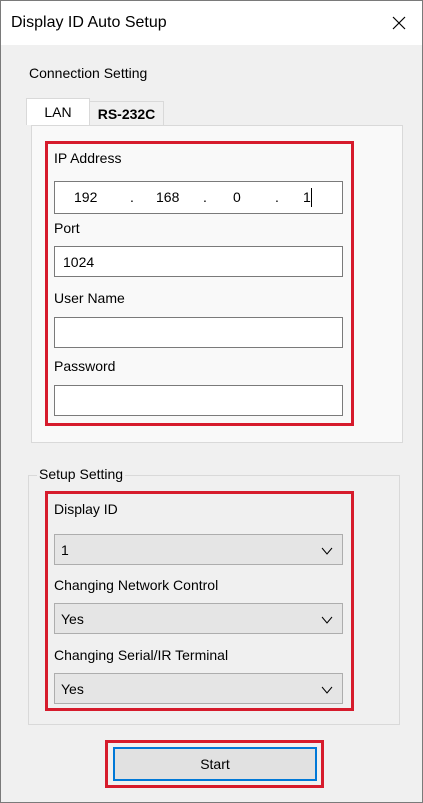 The image size is (423, 803). Describe the element at coordinates (88, 73) in the screenshot. I see `connection-setting-label: Connection Setting` at that location.